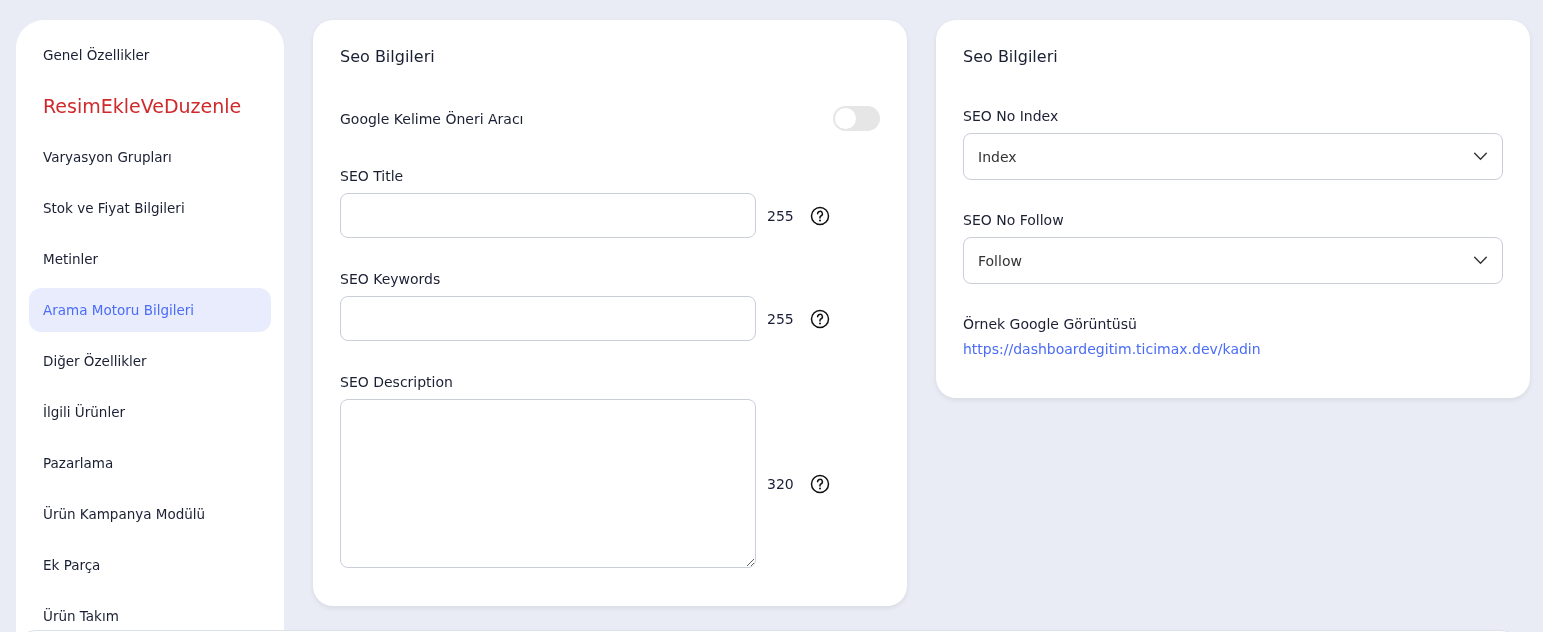 This screenshot has width=1543, height=632. I want to click on sidebar-item: Diğer Özellikler, so click(150, 361).